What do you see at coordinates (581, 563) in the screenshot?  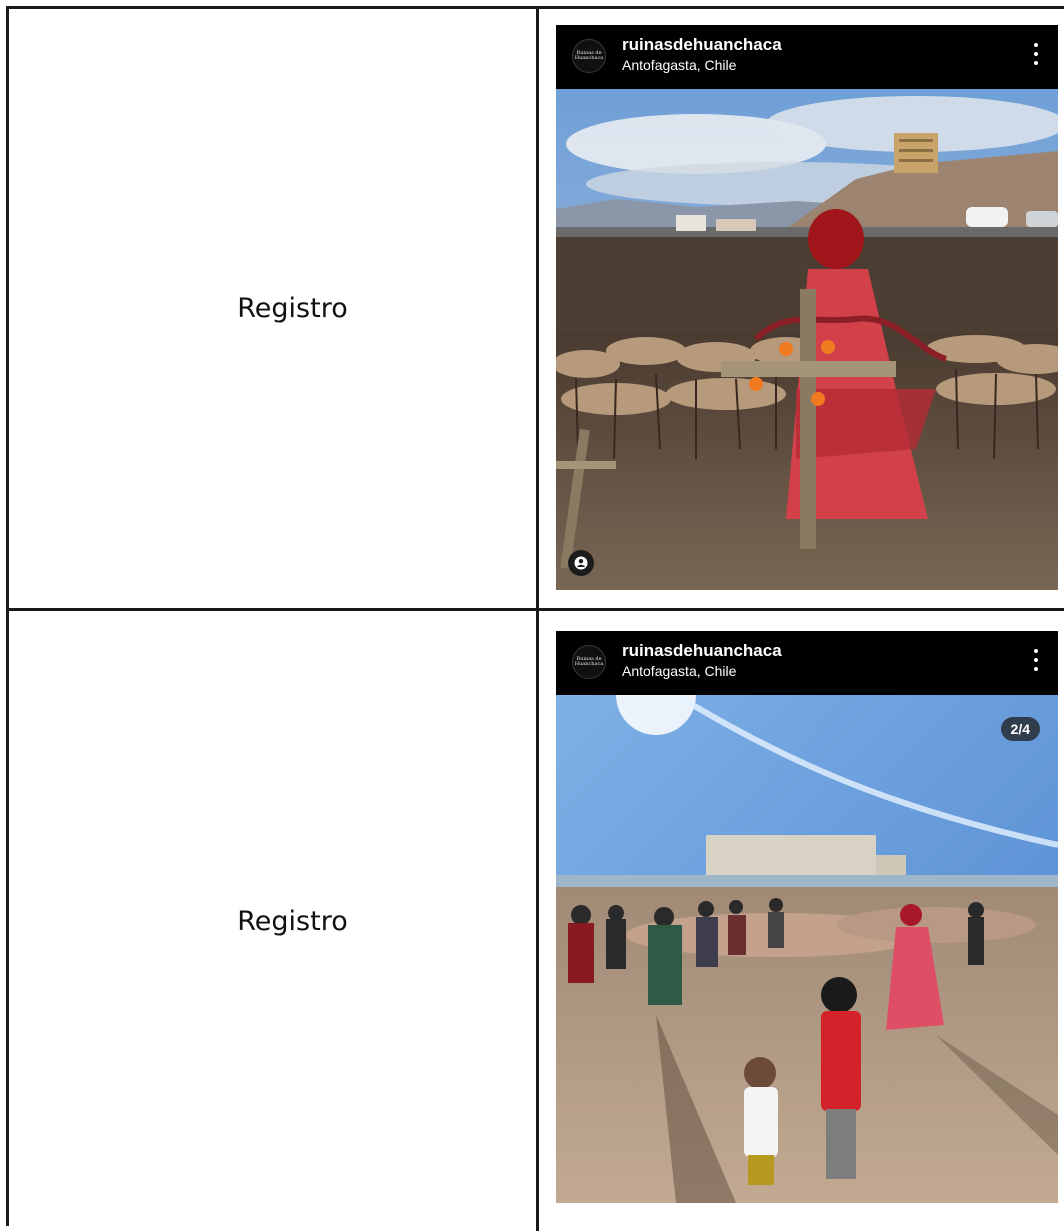 I see `user-tag-icon` at bounding box center [581, 563].